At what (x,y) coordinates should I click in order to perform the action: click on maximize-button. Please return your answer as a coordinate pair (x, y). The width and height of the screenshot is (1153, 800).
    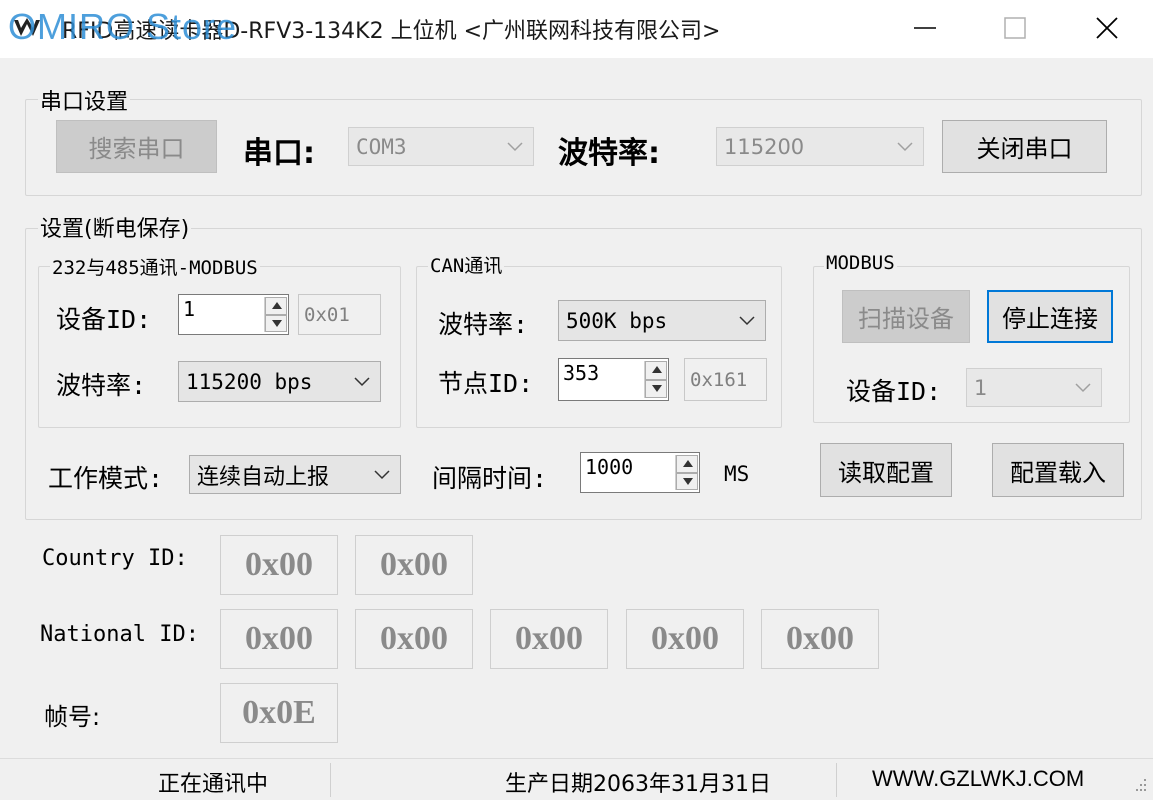
    Looking at the image, I should click on (1014, 29).